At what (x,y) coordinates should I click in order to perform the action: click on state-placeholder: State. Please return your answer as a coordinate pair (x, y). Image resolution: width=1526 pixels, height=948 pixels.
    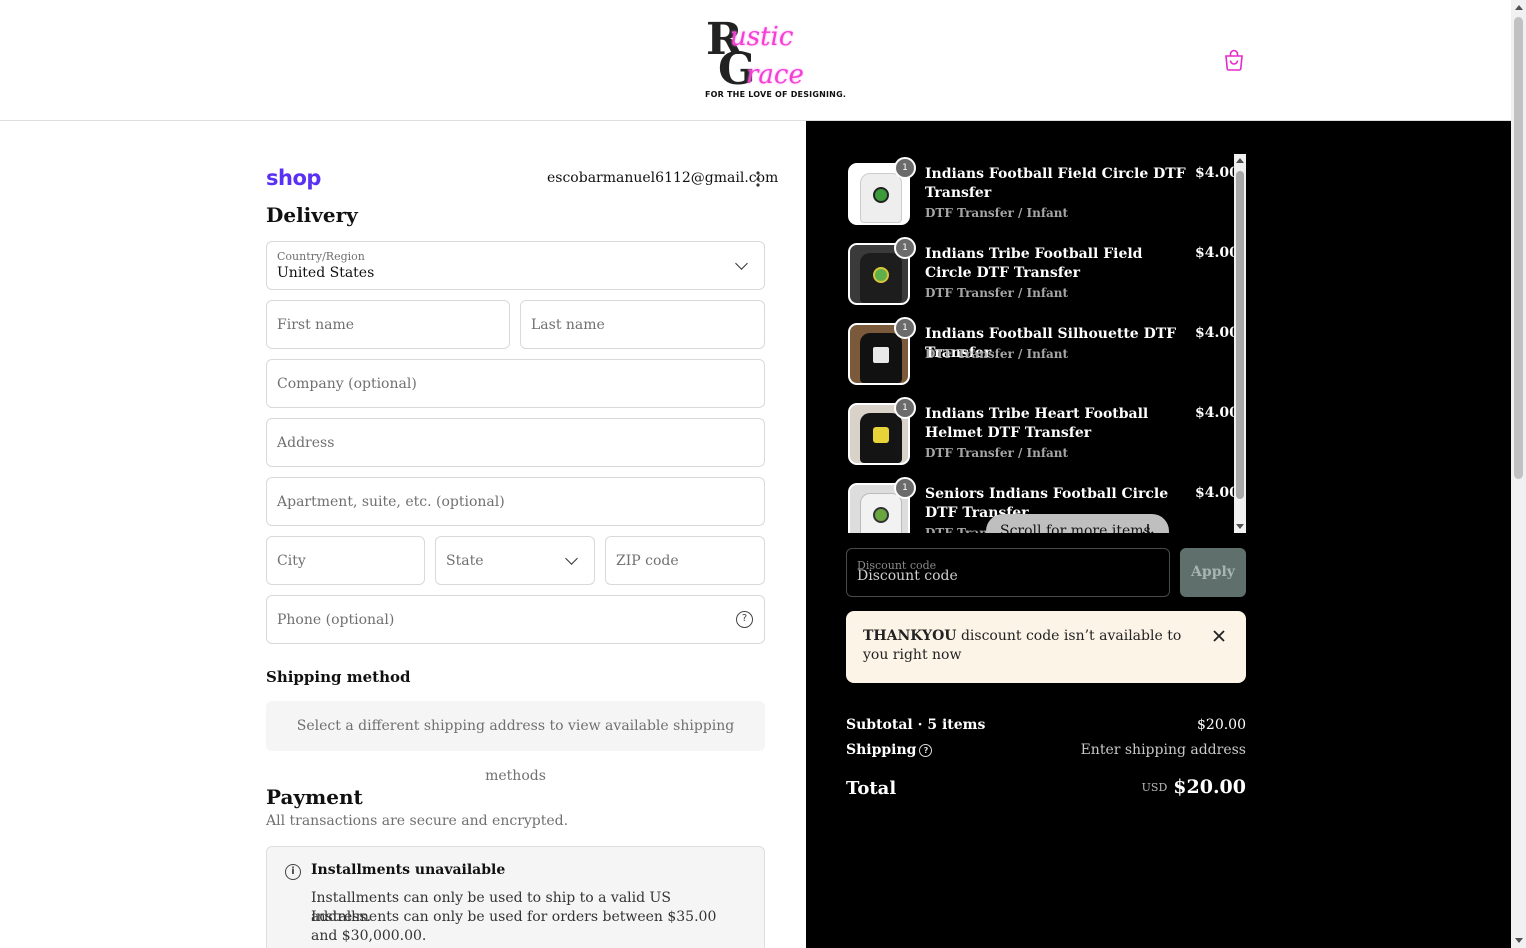
    Looking at the image, I should click on (465, 560).